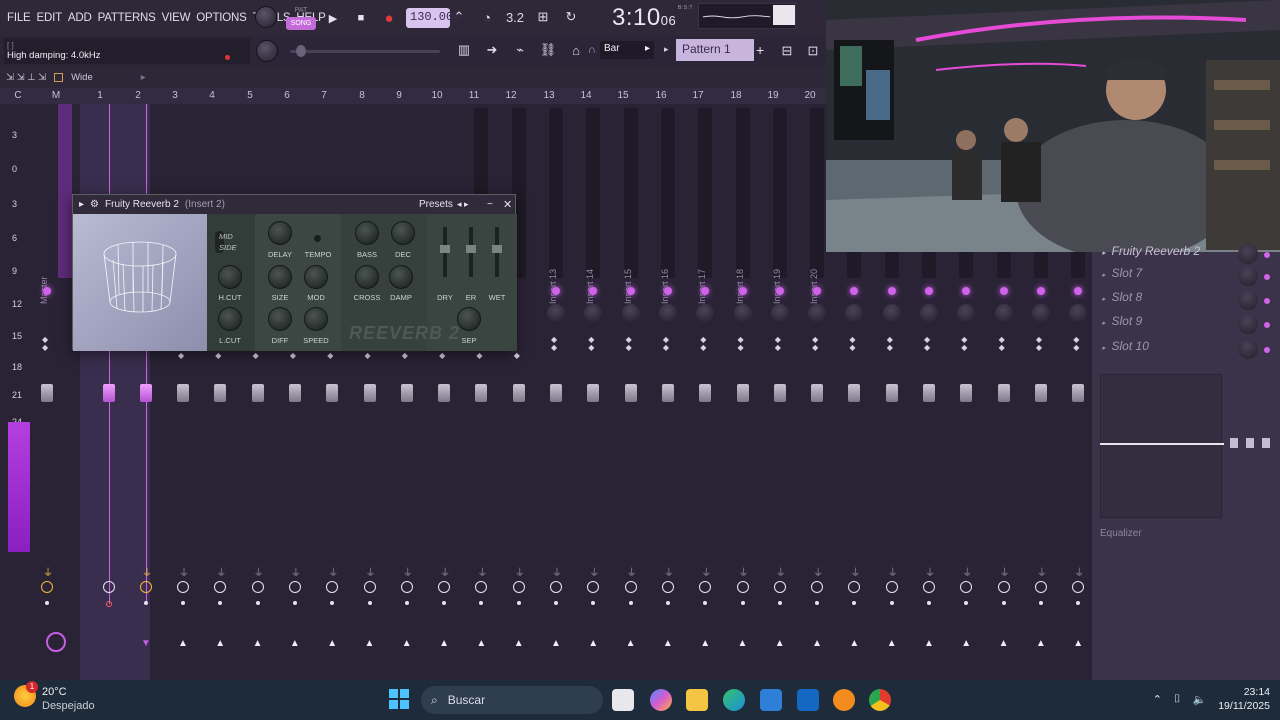 The width and height of the screenshot is (1280, 720). What do you see at coordinates (94, 204) in the screenshot?
I see `plugin-gear-icon: ⚙` at bounding box center [94, 204].